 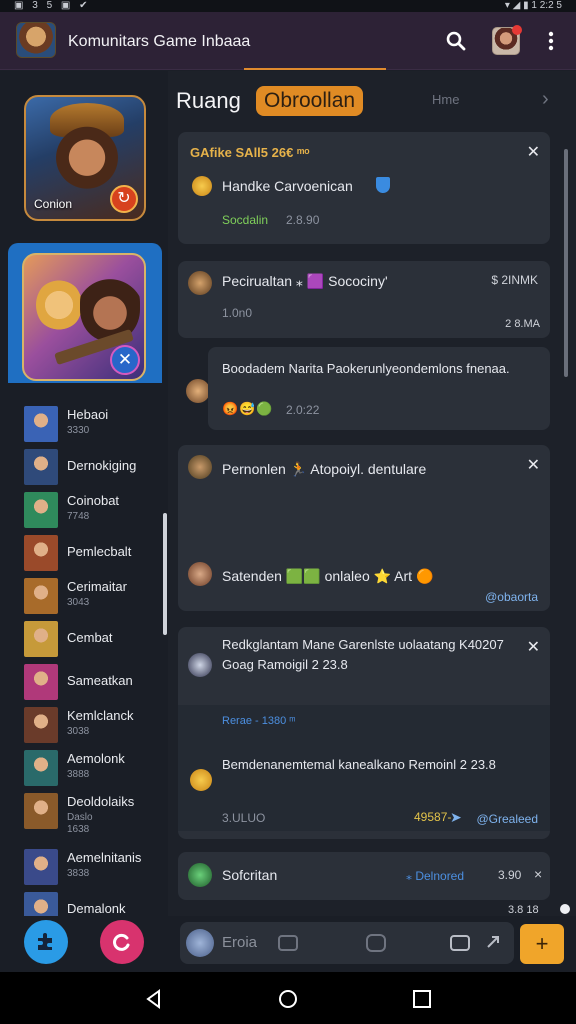 I want to click on sidebar-game-item: Dernokiging, so click(x=91, y=467).